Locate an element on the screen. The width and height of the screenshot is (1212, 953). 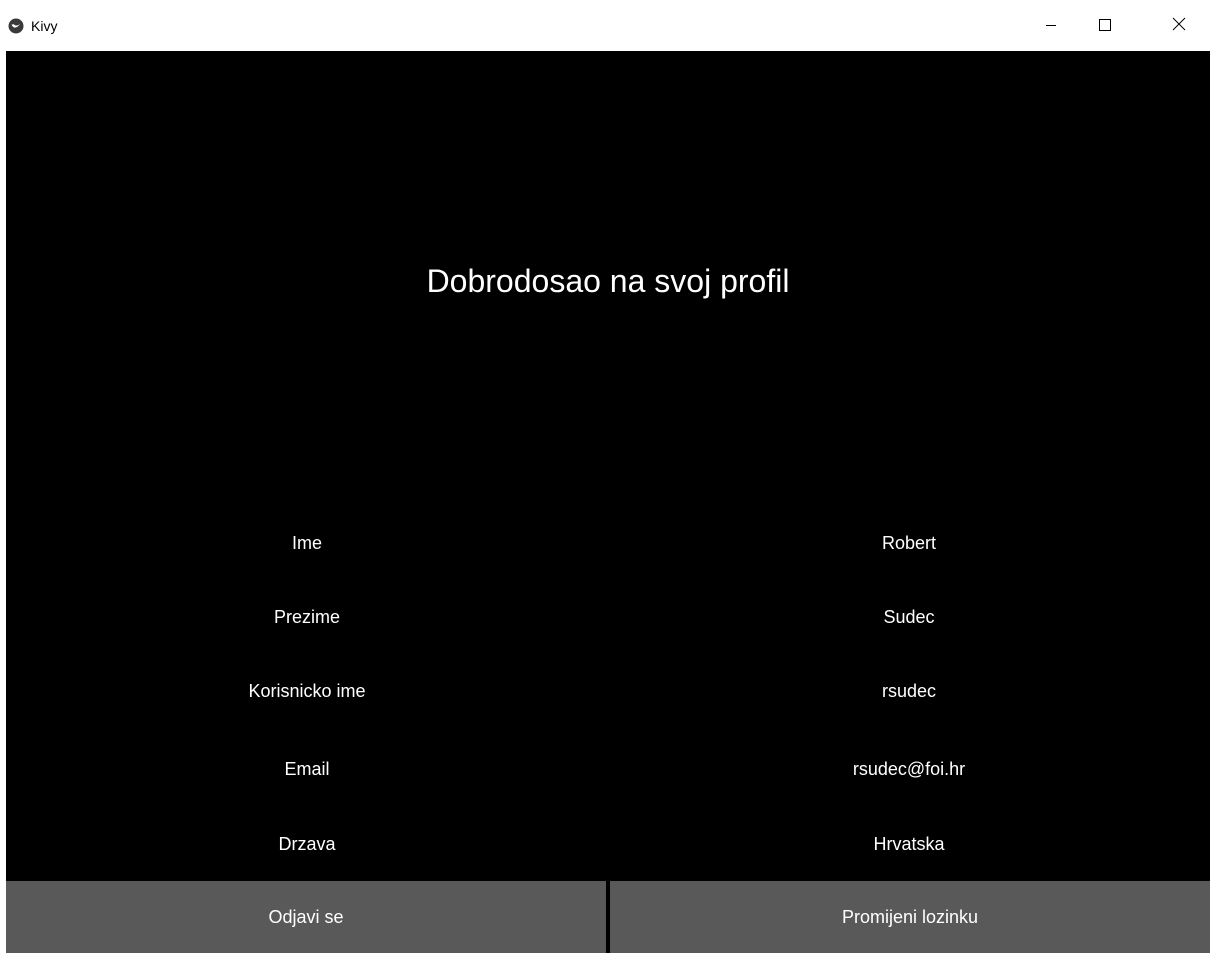
minimize-icon is located at coordinates (1051, 25).